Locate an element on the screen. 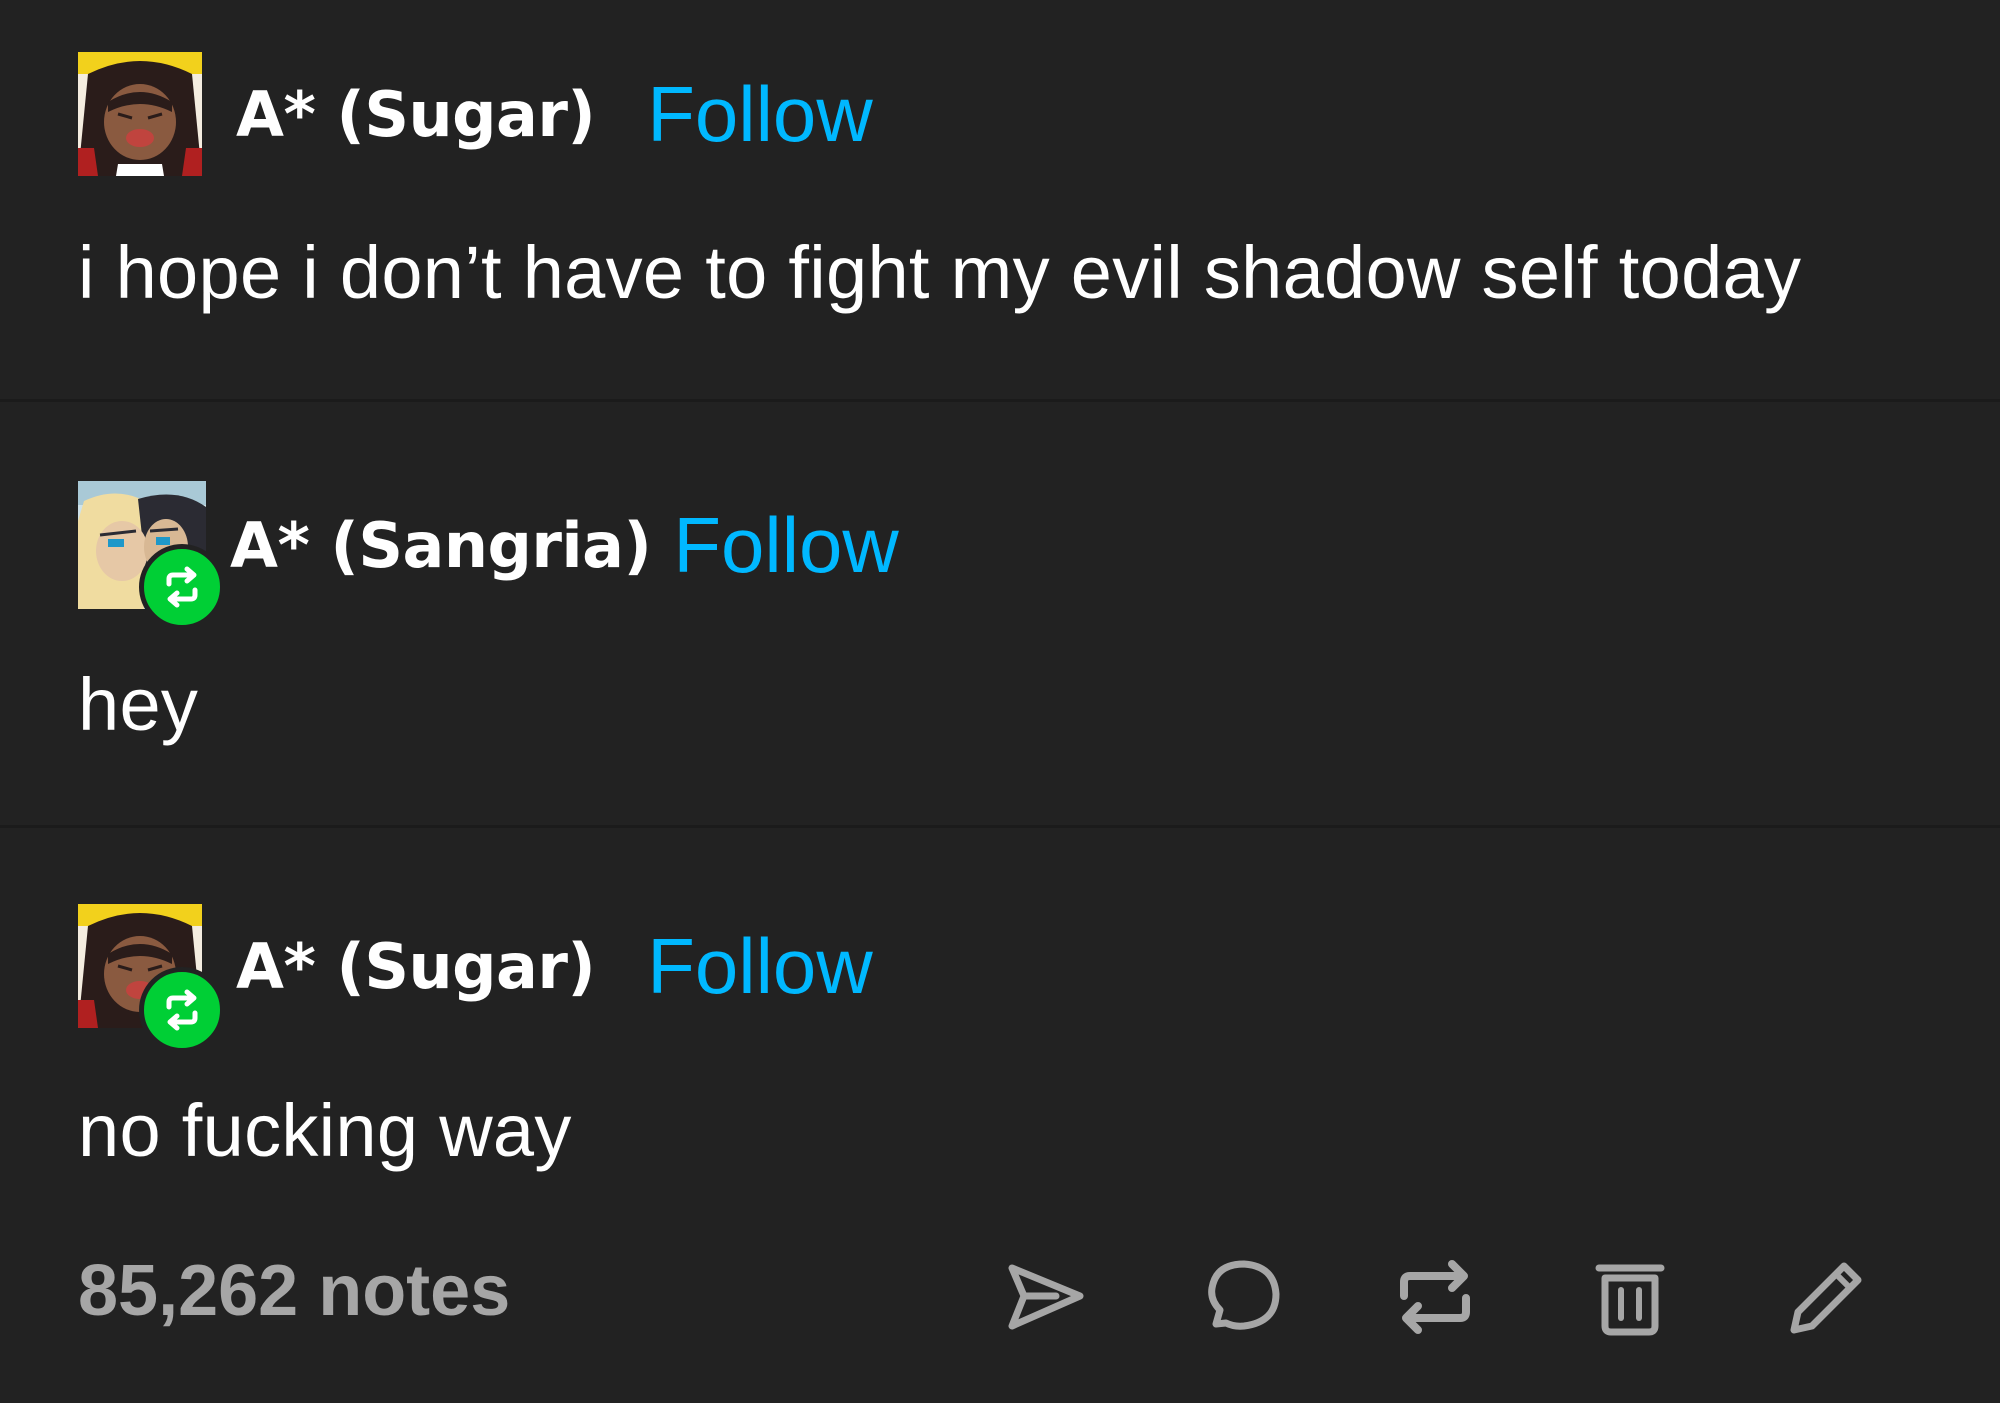  share-button is located at coordinates (1045, 1297).